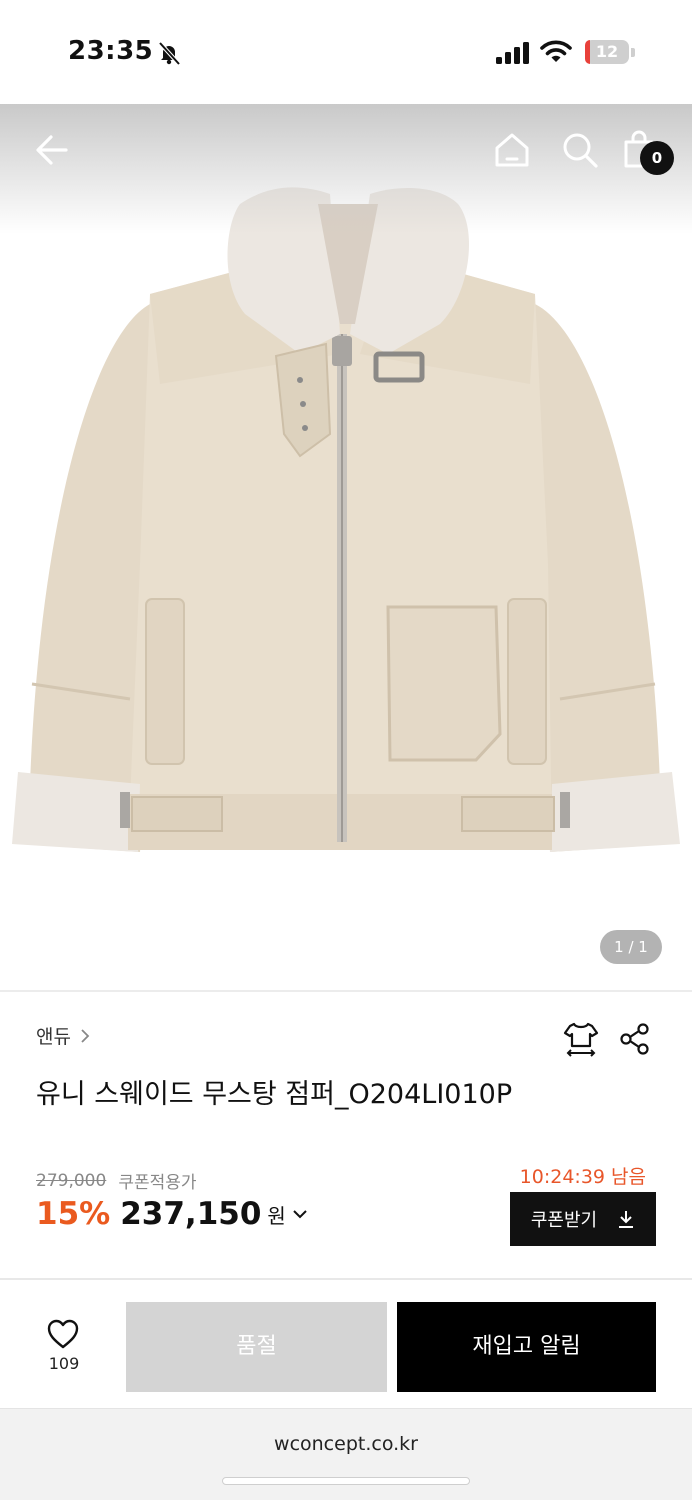 This screenshot has height=1500, width=692. What do you see at coordinates (346, 1481) in the screenshot?
I see `home-indicator` at bounding box center [346, 1481].